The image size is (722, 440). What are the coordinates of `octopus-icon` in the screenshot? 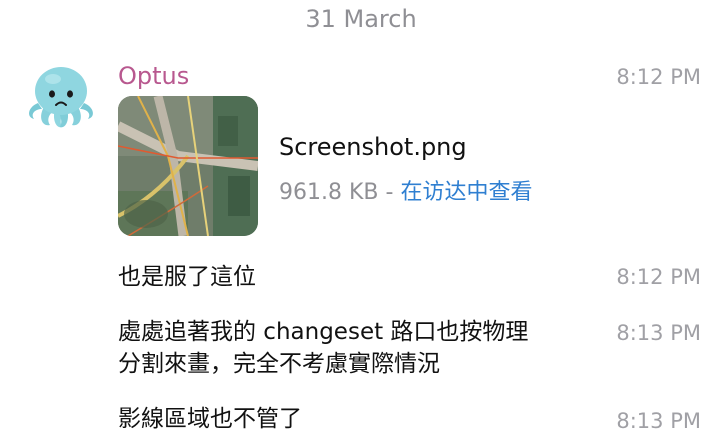 It's located at (61, 97).